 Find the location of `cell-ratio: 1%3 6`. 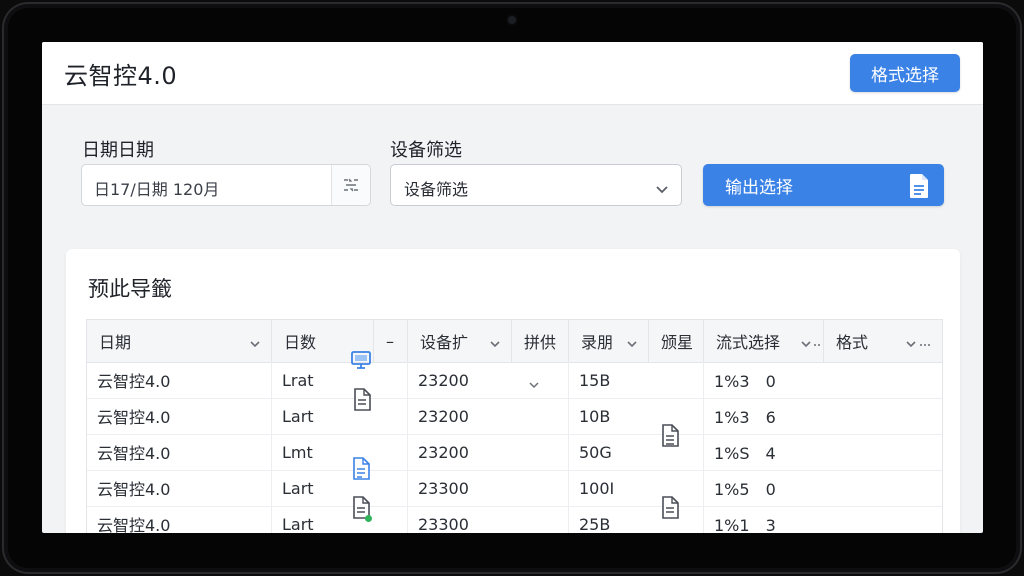

cell-ratio: 1%3 6 is located at coordinates (745, 417).